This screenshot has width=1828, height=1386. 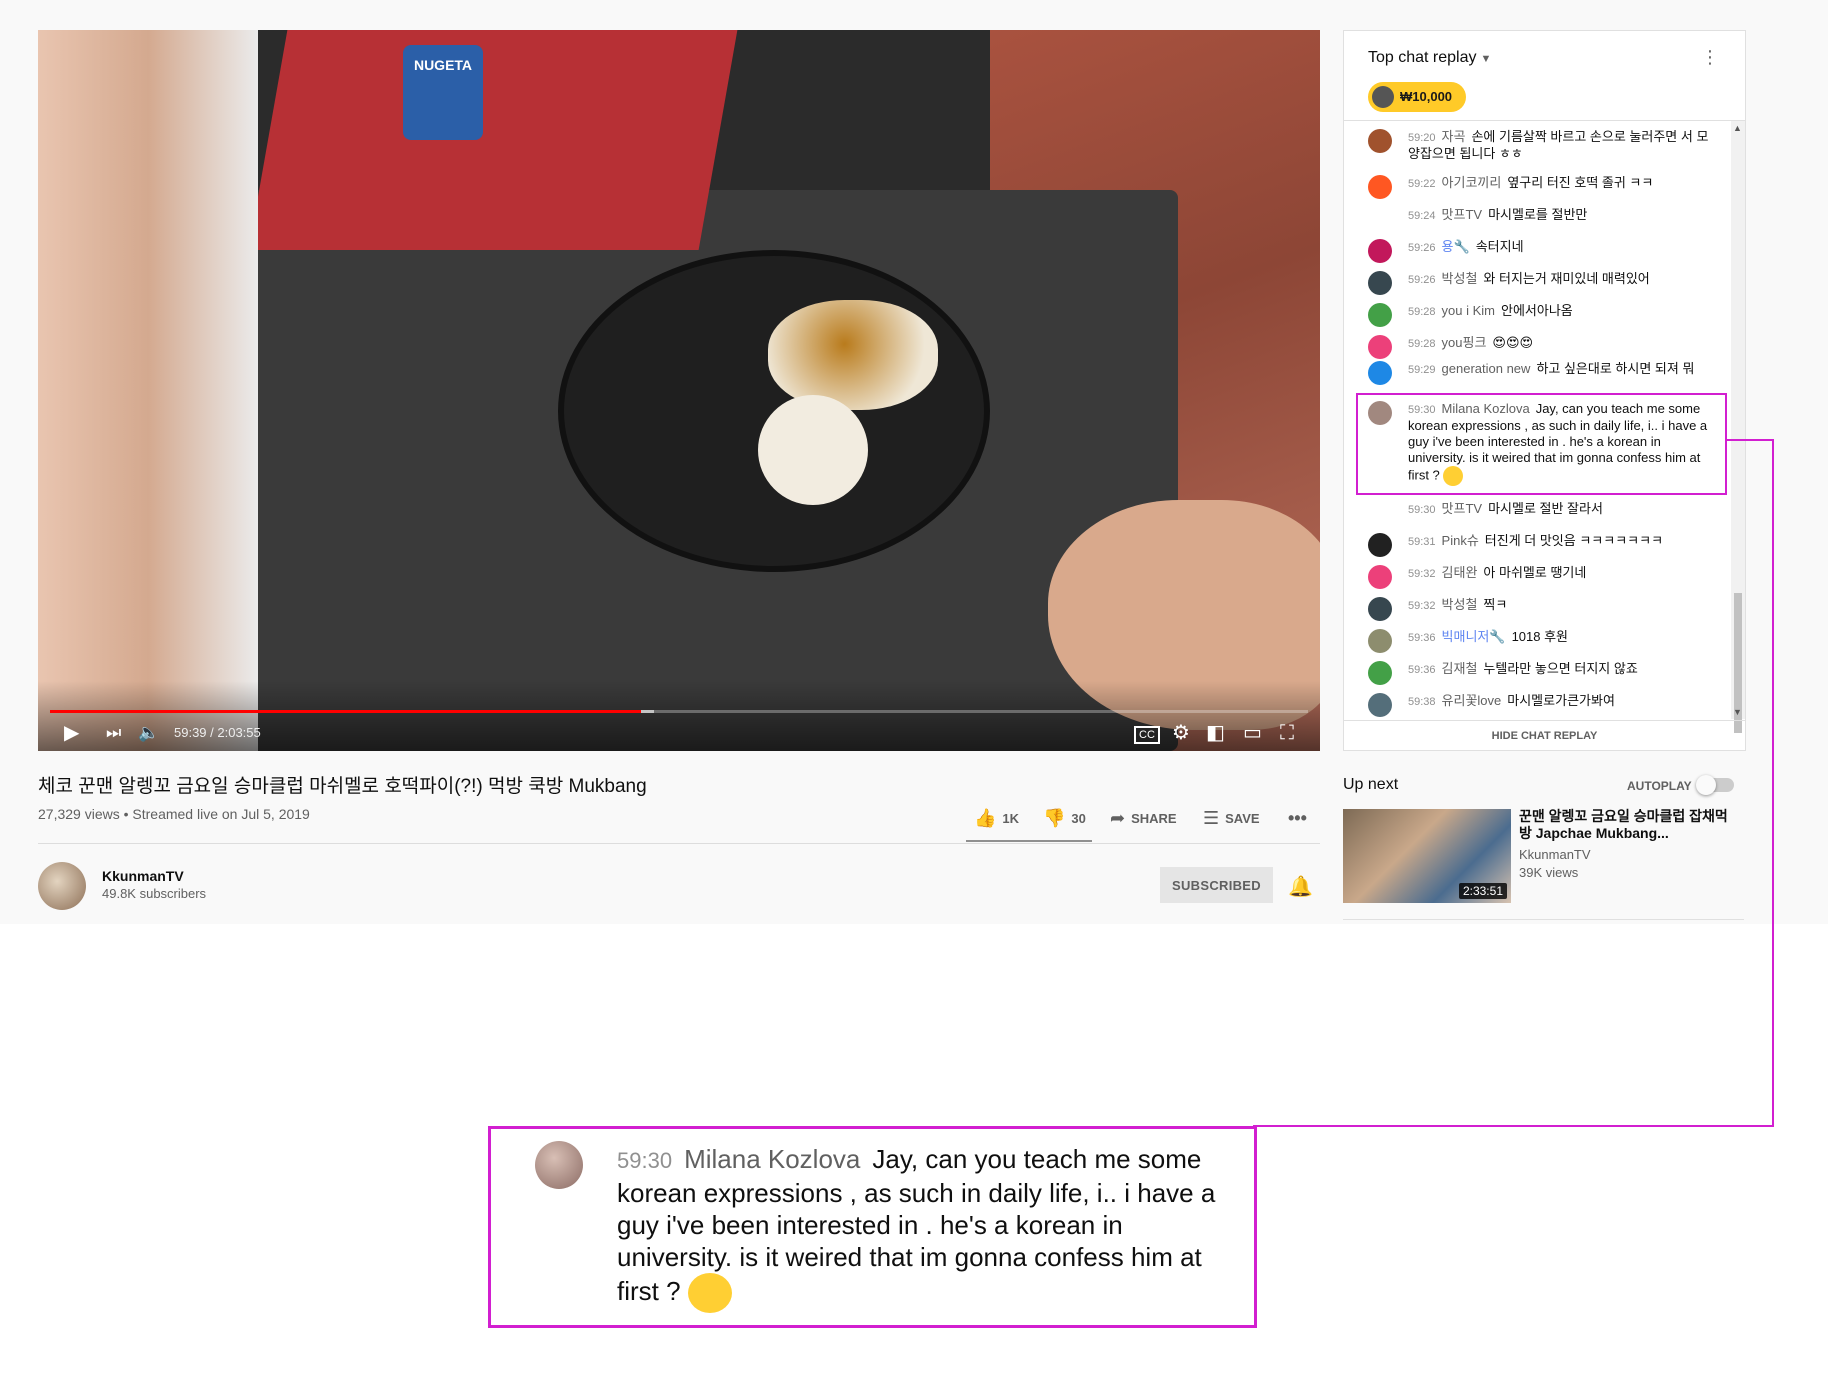 I want to click on chat-message: 59:29 generation new 하고 싶은대로 하시면 되져 뭐, so click(x=1540, y=373).